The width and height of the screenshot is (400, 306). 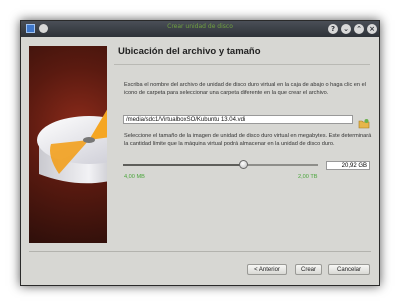 I want to click on folder-icon, so click(x=364, y=124).